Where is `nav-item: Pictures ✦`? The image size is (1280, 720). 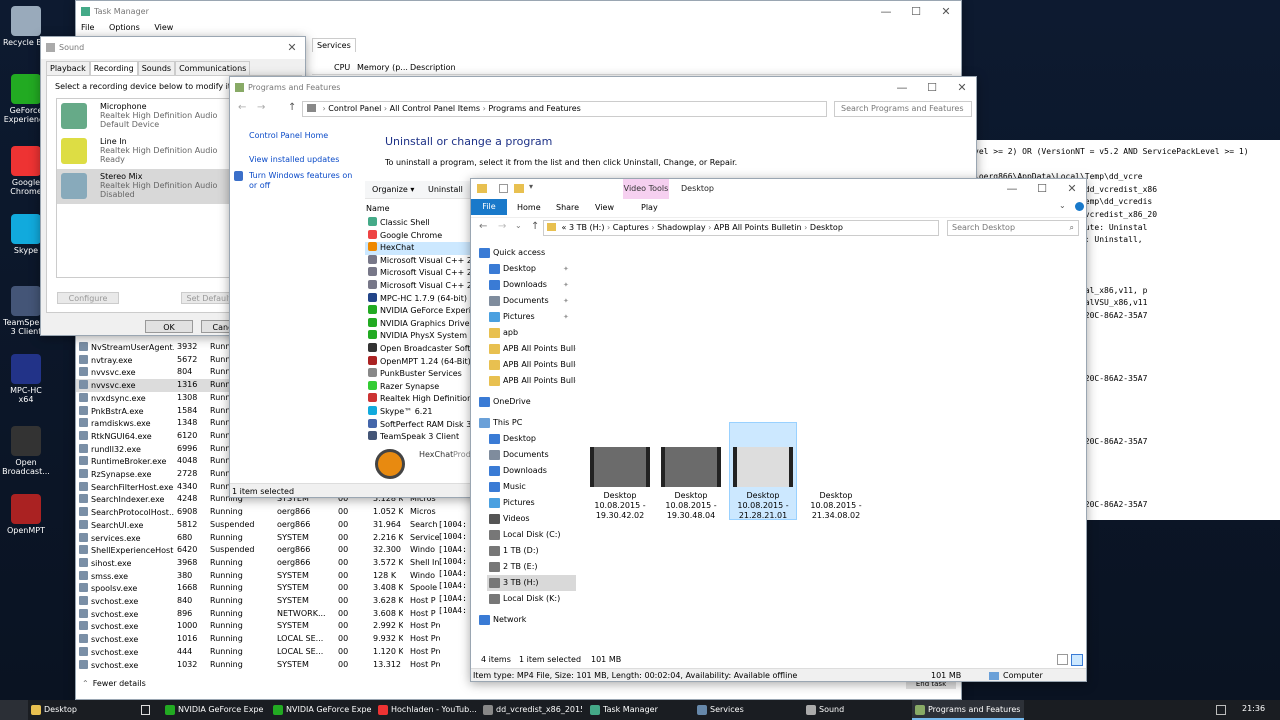 nav-item: Pictures ✦ is located at coordinates (531, 317).